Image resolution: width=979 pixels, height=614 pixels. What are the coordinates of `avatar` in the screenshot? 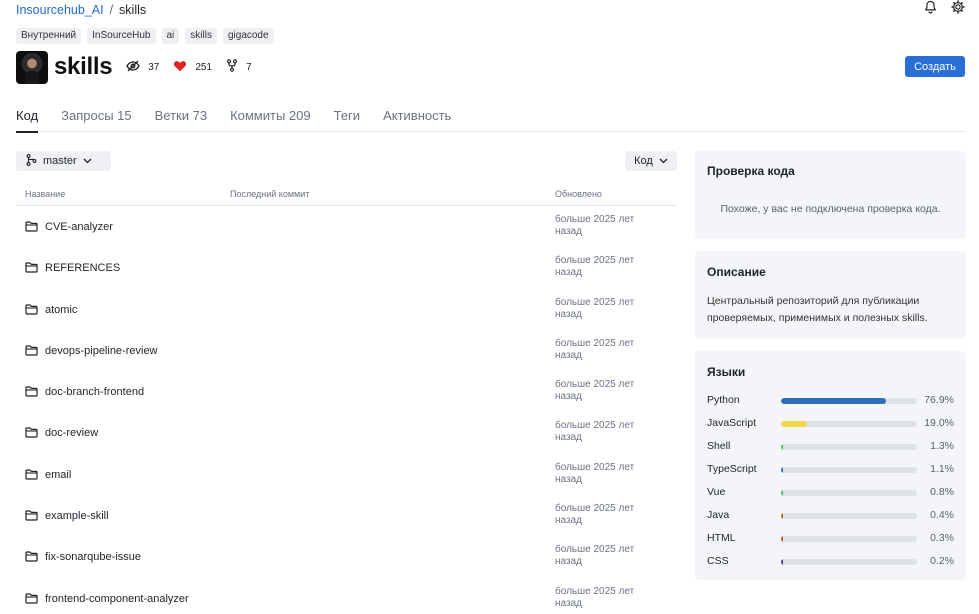 It's located at (32, 67).